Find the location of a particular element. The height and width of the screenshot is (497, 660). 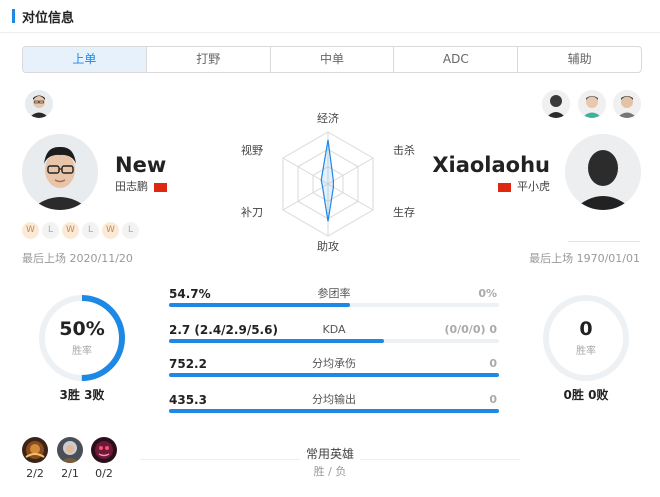

section-accent-bar is located at coordinates (13, 16).